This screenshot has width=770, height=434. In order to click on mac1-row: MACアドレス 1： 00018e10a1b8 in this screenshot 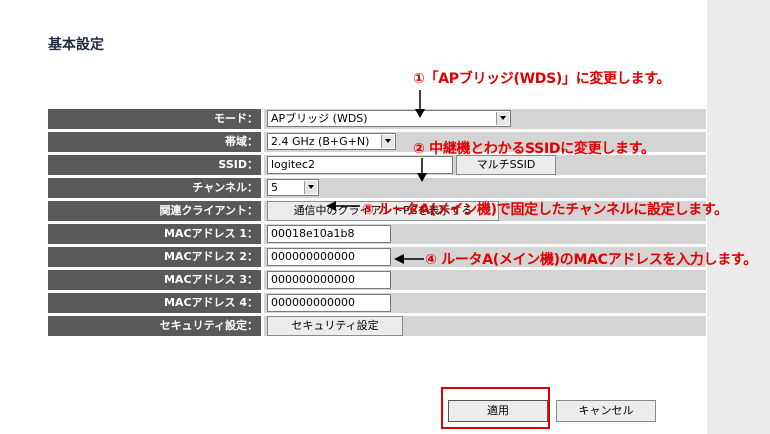, I will do `click(377, 234)`.